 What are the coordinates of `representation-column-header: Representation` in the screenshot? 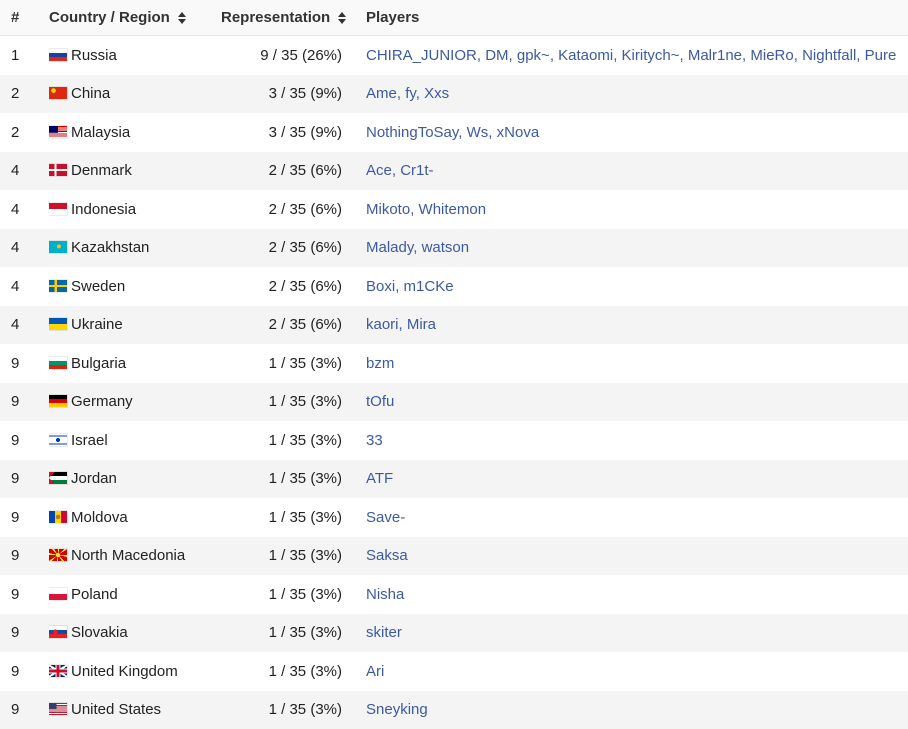 It's located at (289, 18).